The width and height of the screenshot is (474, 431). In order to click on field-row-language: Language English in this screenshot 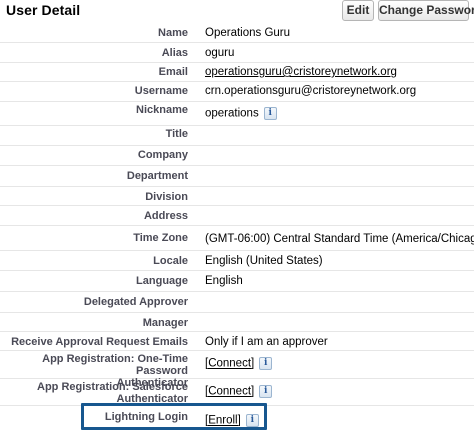, I will do `click(237, 281)`.